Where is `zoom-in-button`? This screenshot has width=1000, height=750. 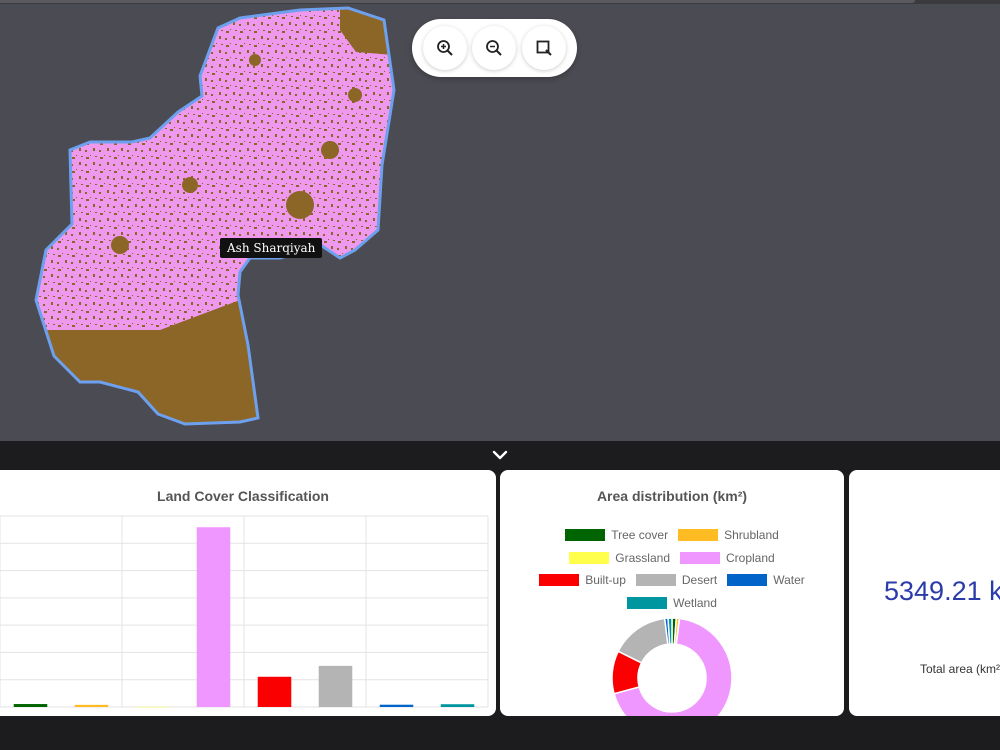 zoom-in-button is located at coordinates (444, 48).